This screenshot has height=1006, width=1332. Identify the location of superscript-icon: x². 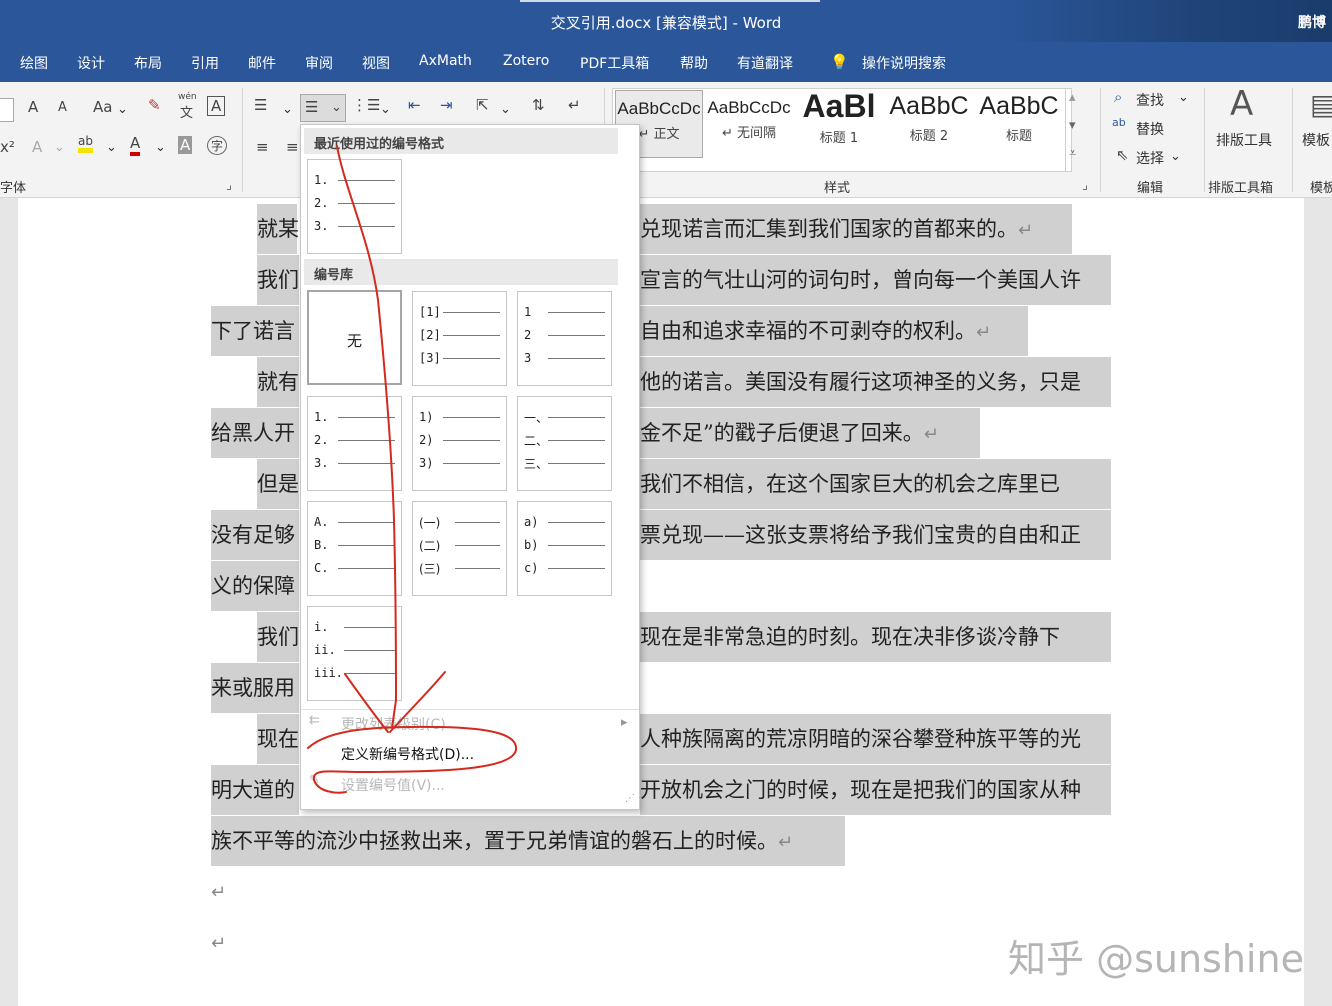
(7, 147).